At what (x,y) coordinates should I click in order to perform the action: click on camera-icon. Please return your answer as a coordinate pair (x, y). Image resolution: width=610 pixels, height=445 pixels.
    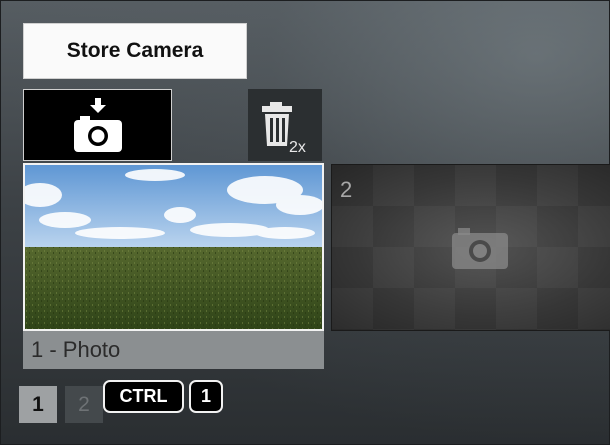
    Looking at the image, I should click on (480, 248).